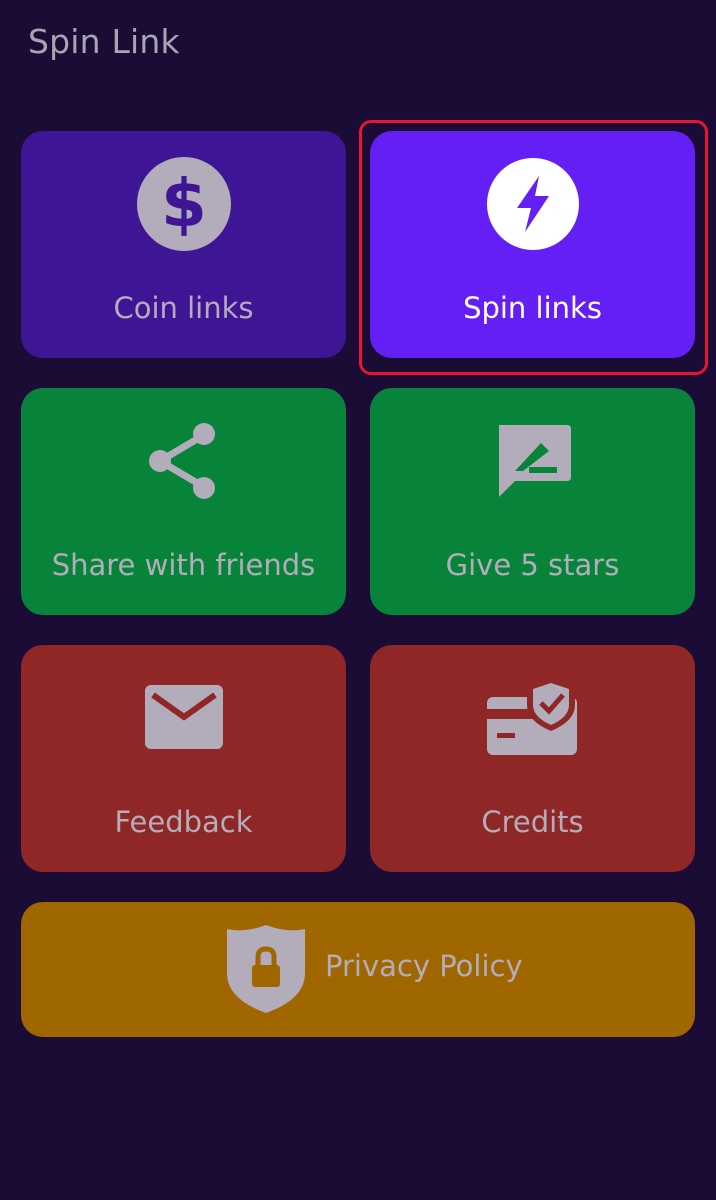 This screenshot has height=1200, width=716. I want to click on coin-links-tile: $ Coin links, so click(183, 244).